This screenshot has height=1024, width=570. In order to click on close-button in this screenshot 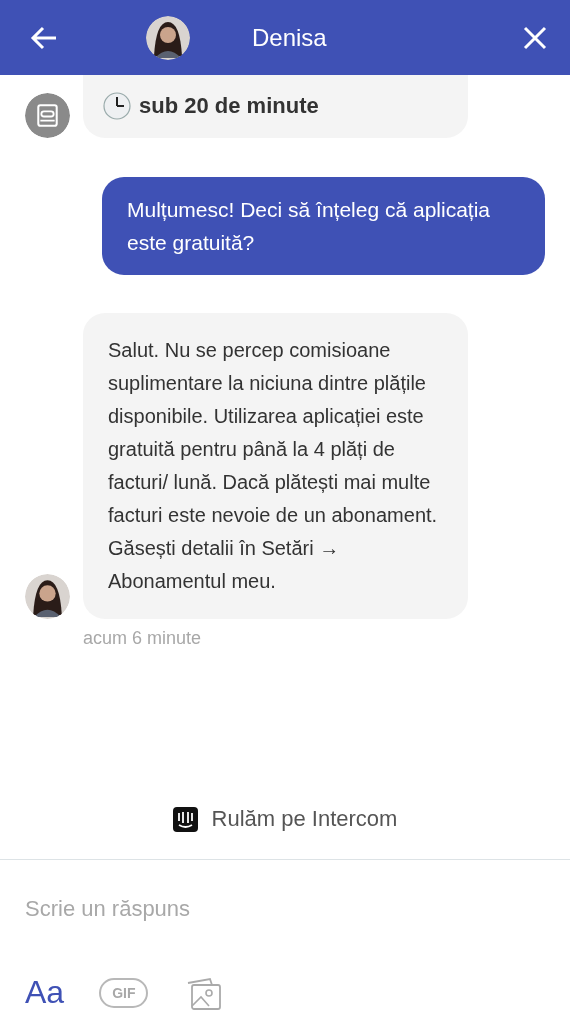, I will do `click(535, 37)`.